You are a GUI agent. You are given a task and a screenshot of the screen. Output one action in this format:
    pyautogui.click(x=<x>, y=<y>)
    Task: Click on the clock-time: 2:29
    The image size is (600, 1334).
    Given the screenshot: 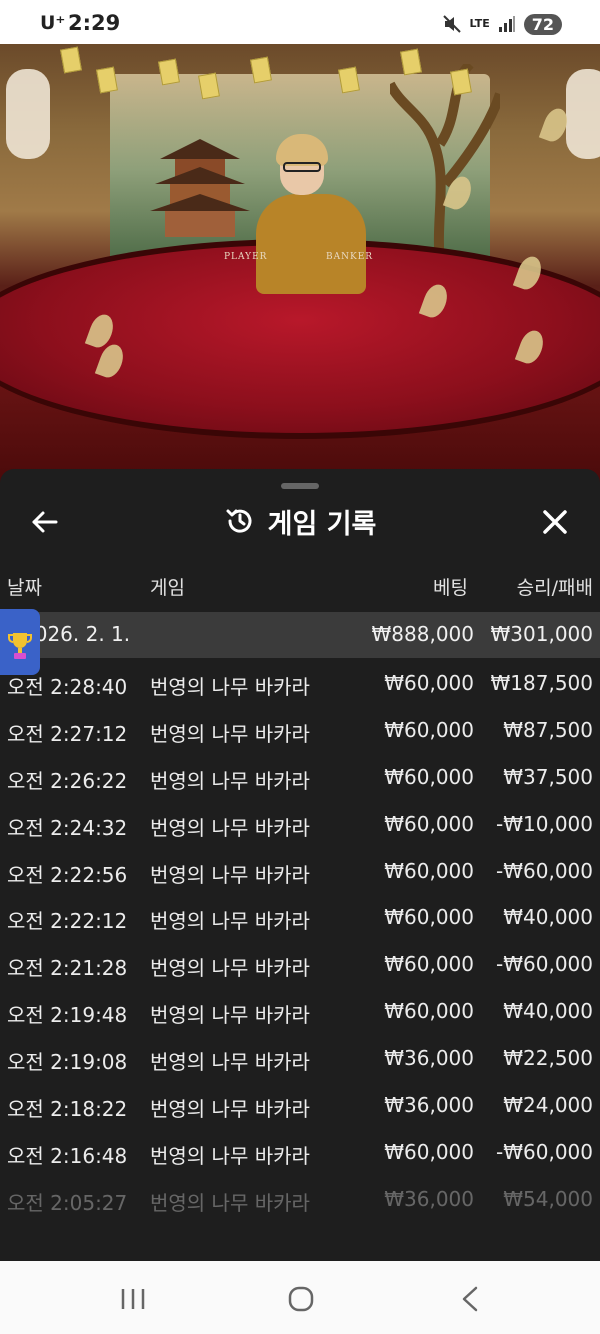 What is the action you would take?
    pyautogui.click(x=94, y=23)
    